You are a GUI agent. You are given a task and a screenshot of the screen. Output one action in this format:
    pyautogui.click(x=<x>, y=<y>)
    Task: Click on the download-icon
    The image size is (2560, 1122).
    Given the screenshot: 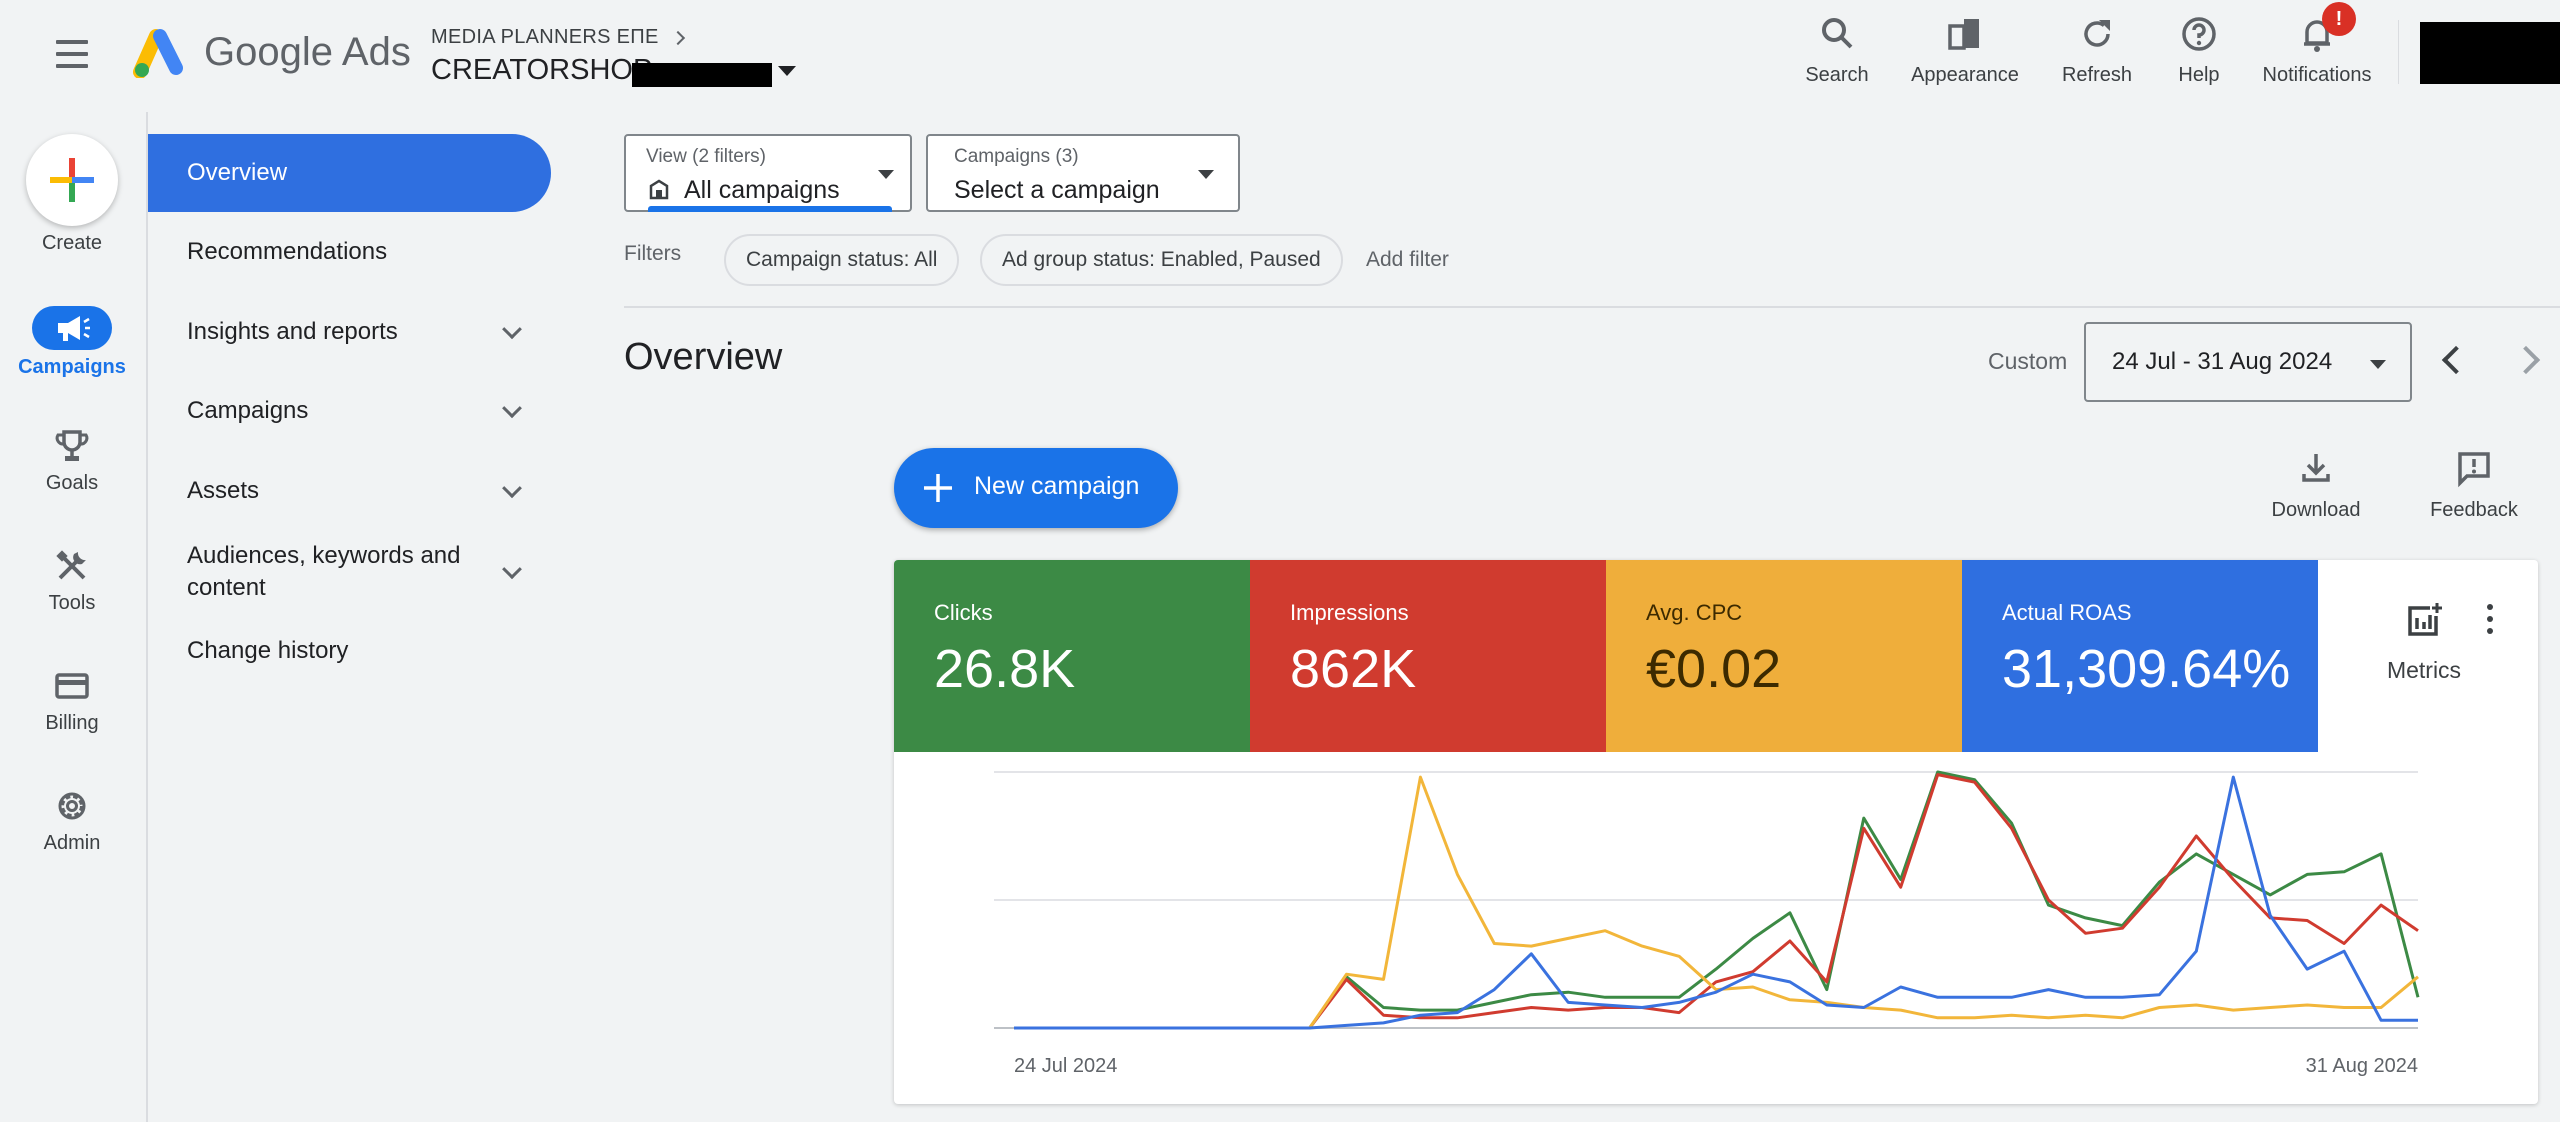 What is the action you would take?
    pyautogui.click(x=2316, y=468)
    